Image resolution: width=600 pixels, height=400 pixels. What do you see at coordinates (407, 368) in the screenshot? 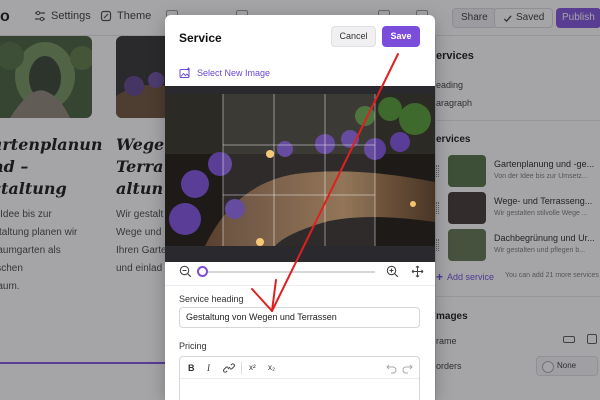
I see `redo-icon` at bounding box center [407, 368].